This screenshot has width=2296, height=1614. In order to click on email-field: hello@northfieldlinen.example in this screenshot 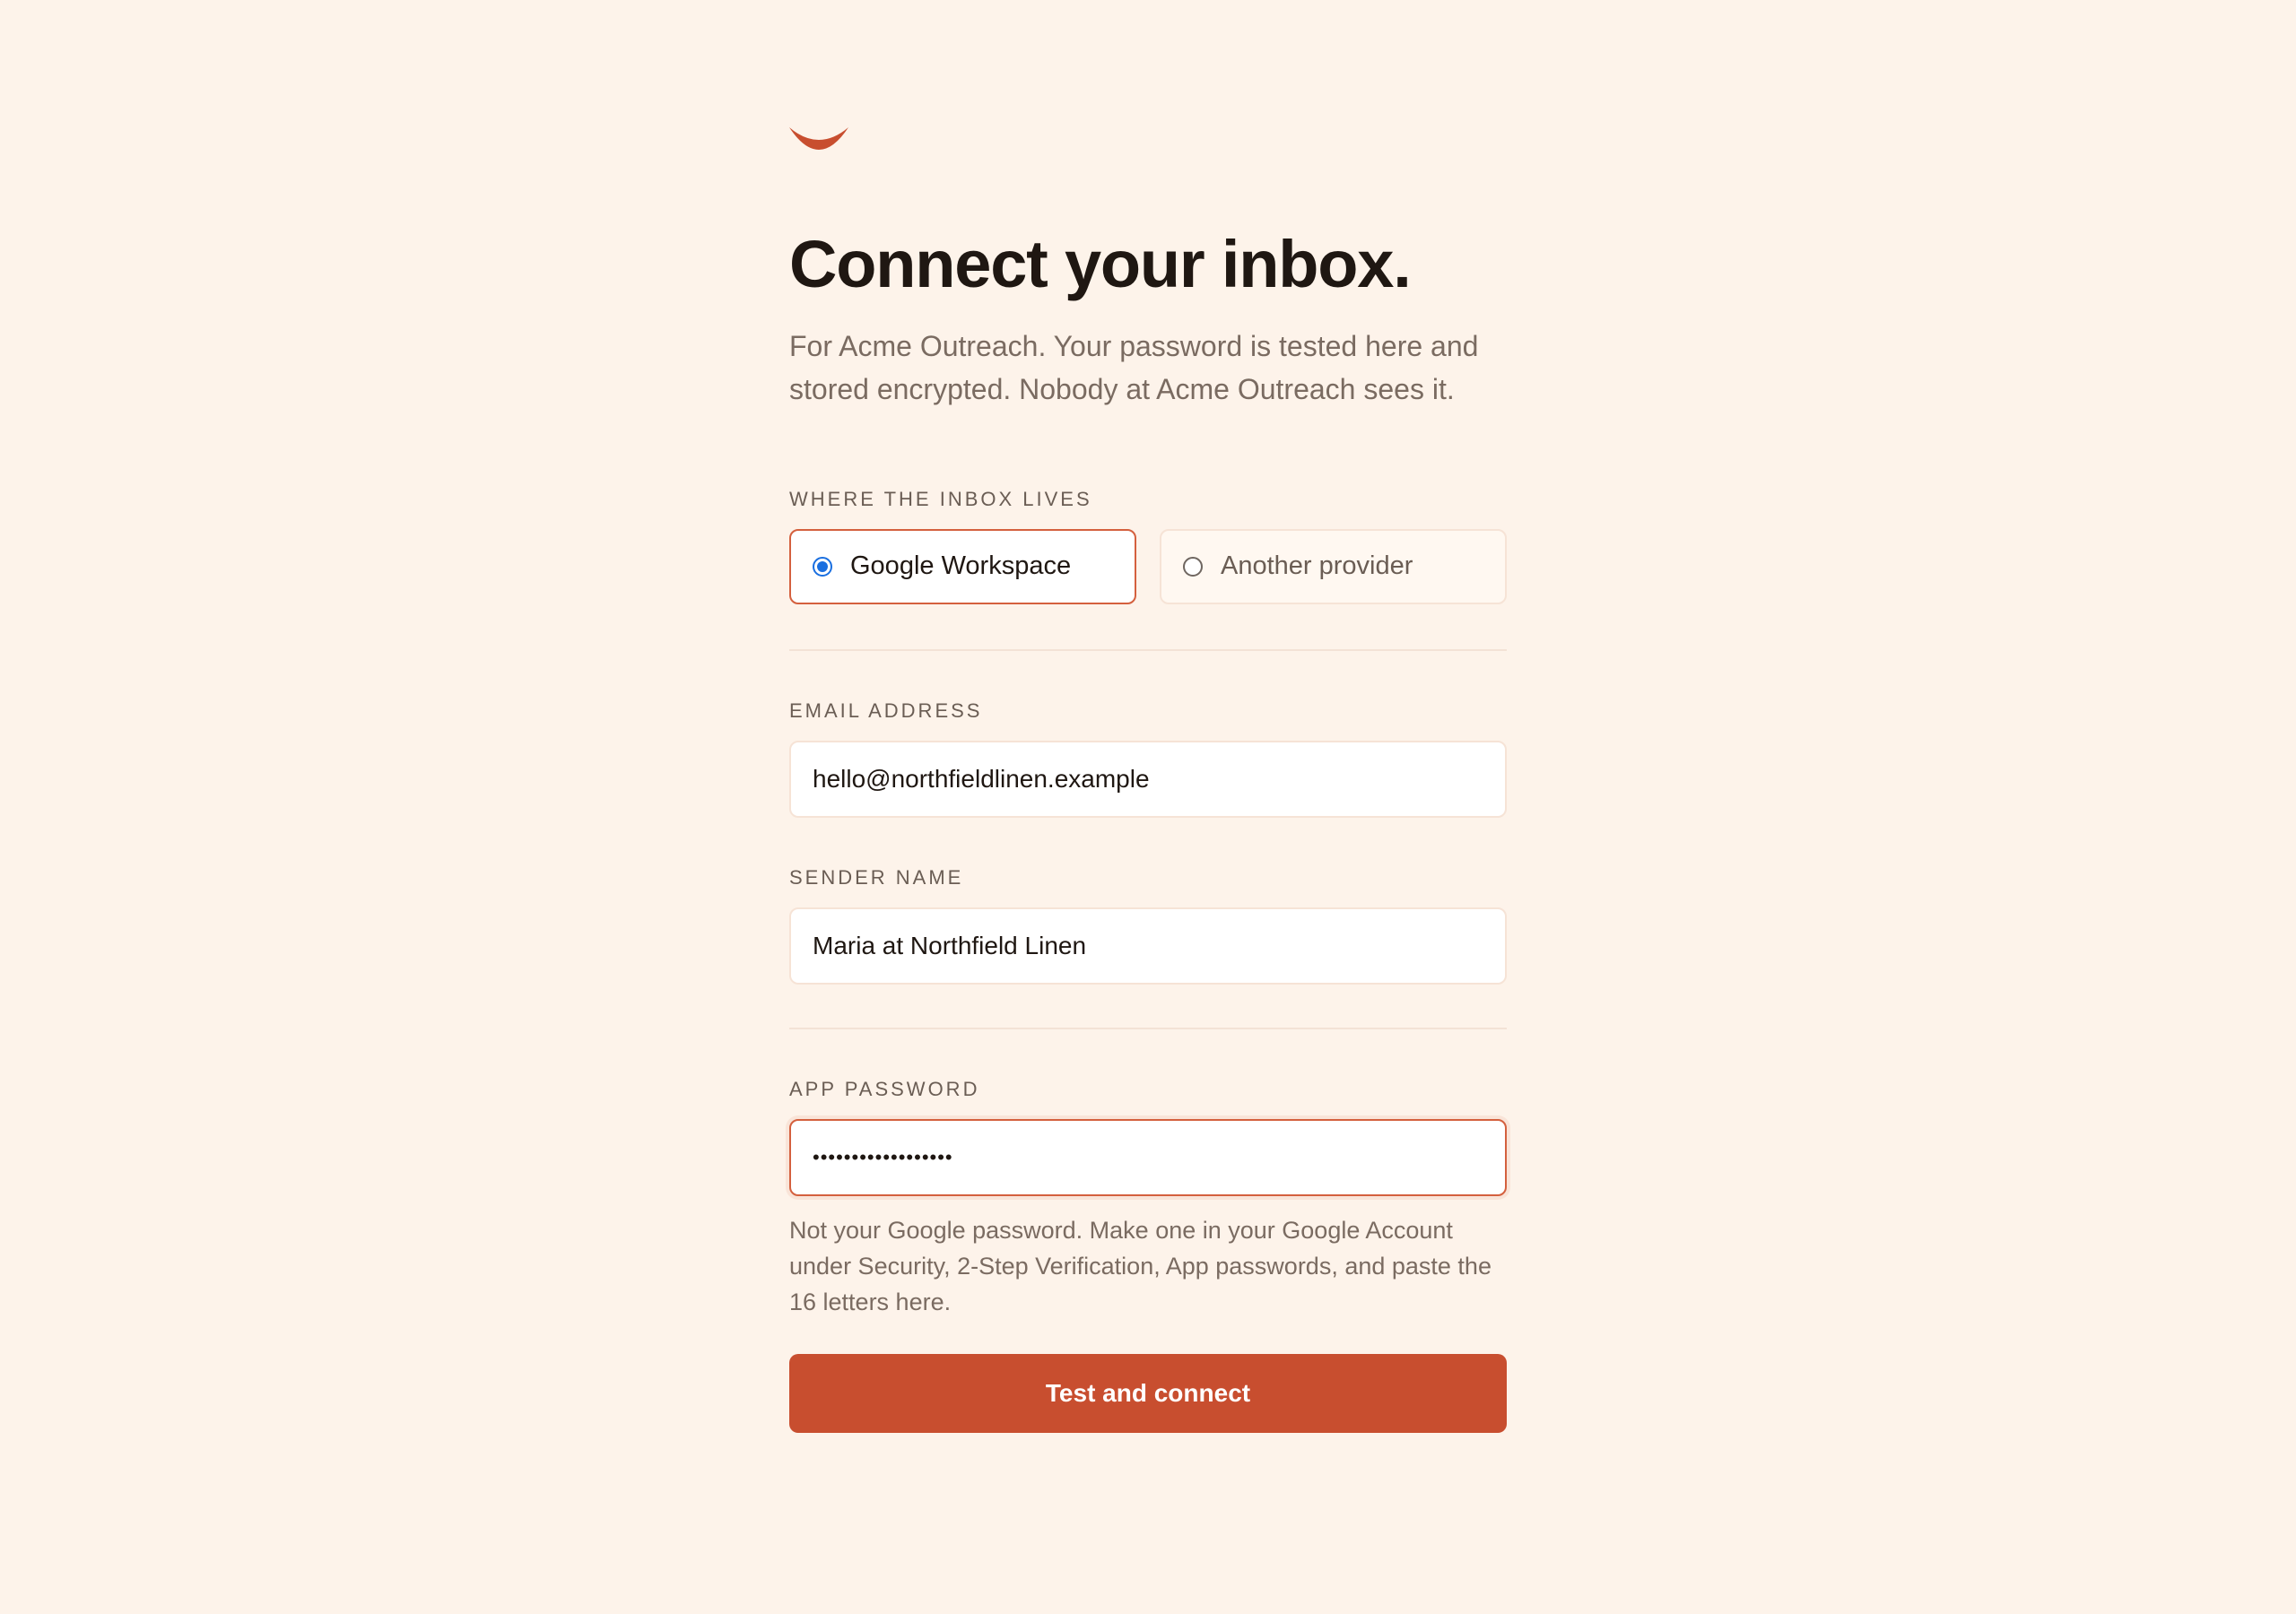, I will do `click(1148, 779)`.